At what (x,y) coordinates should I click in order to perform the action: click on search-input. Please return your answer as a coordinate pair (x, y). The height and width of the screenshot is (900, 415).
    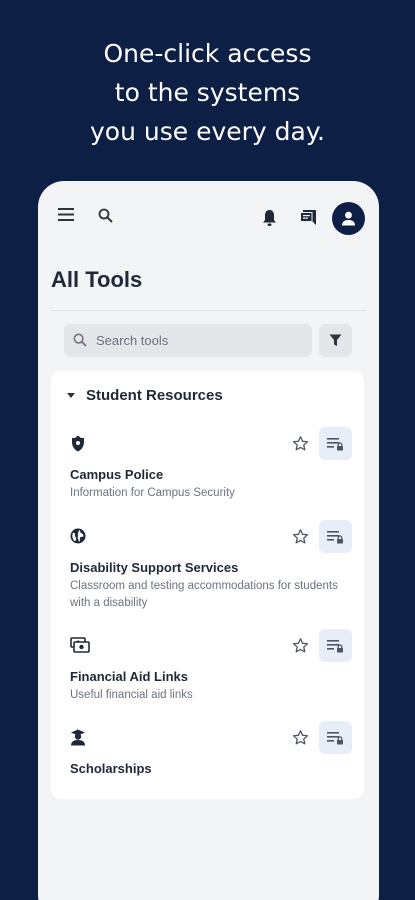
    Looking at the image, I should click on (201, 340).